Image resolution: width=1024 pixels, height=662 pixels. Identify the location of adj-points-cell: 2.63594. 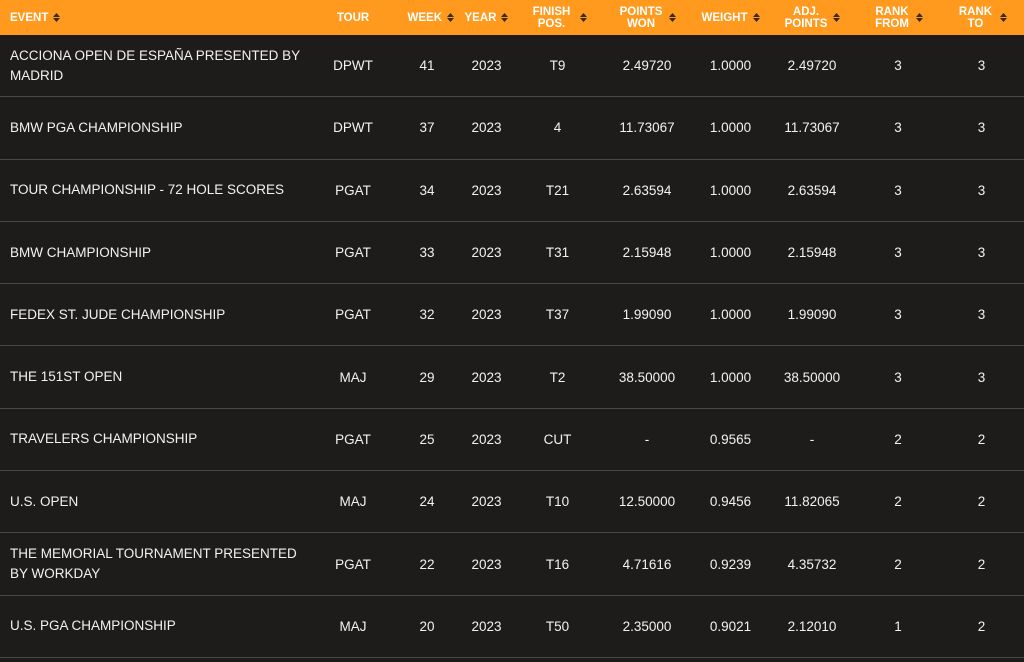
(812, 190).